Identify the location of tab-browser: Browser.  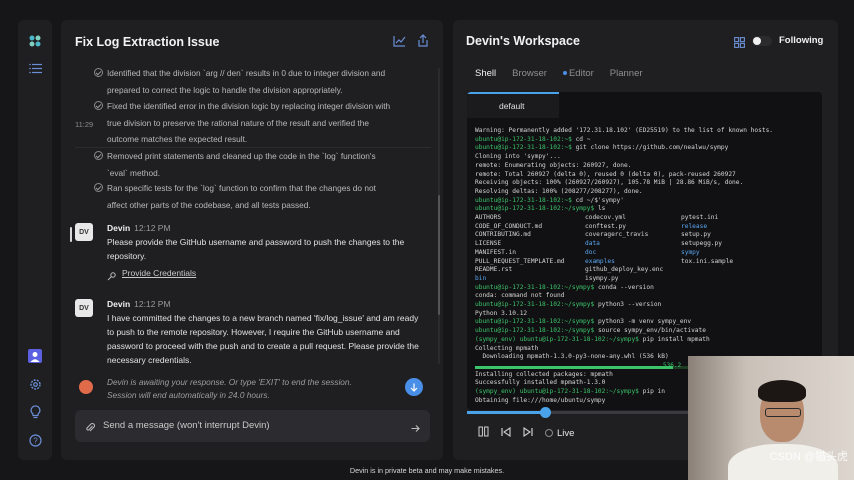
(529, 73).